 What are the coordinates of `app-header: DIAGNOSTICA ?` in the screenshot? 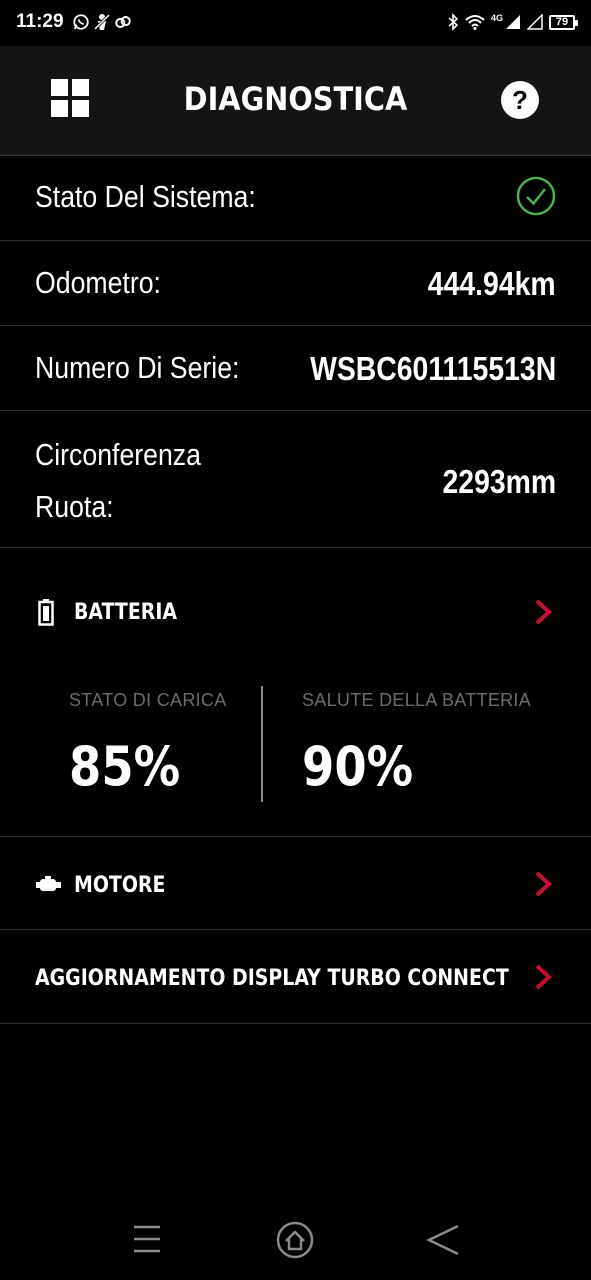 It's located at (295, 101).